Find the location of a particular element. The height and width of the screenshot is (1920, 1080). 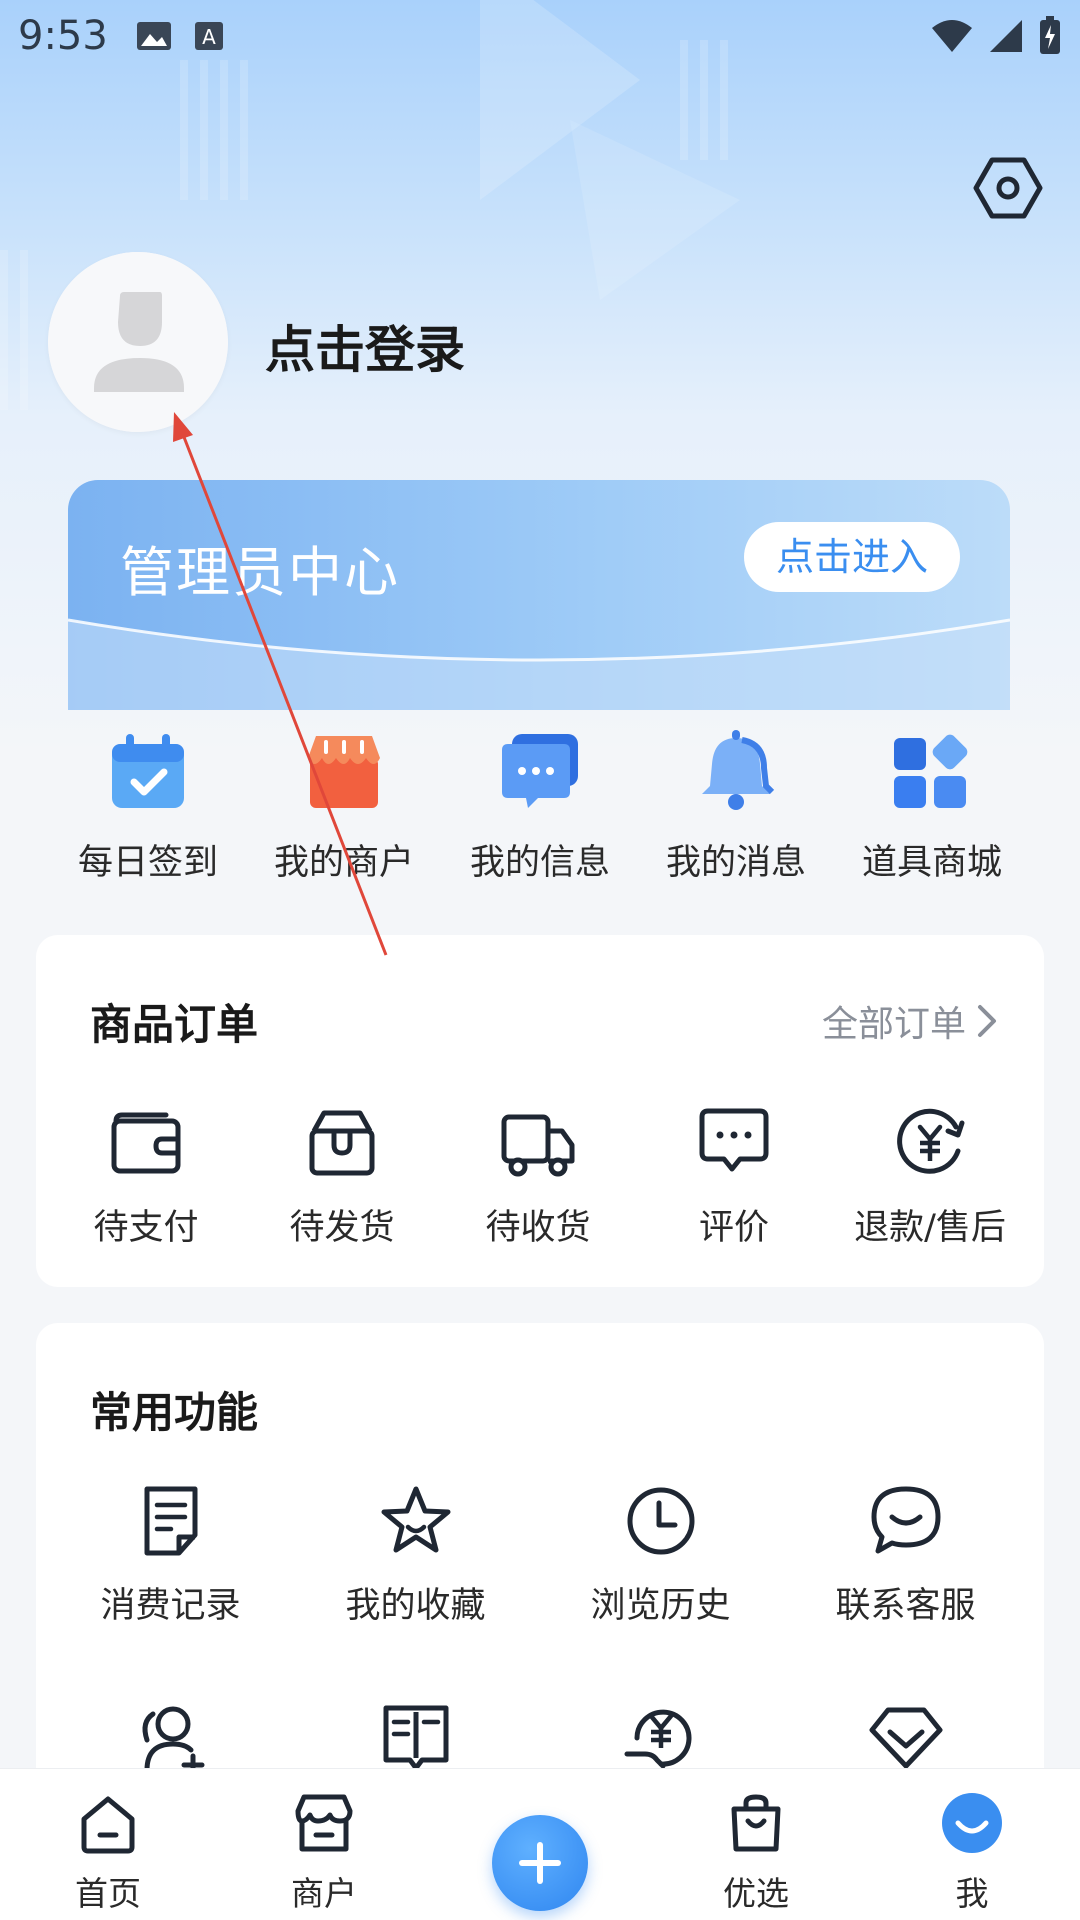

tab-featured: 优选 is located at coordinates (756, 1844).